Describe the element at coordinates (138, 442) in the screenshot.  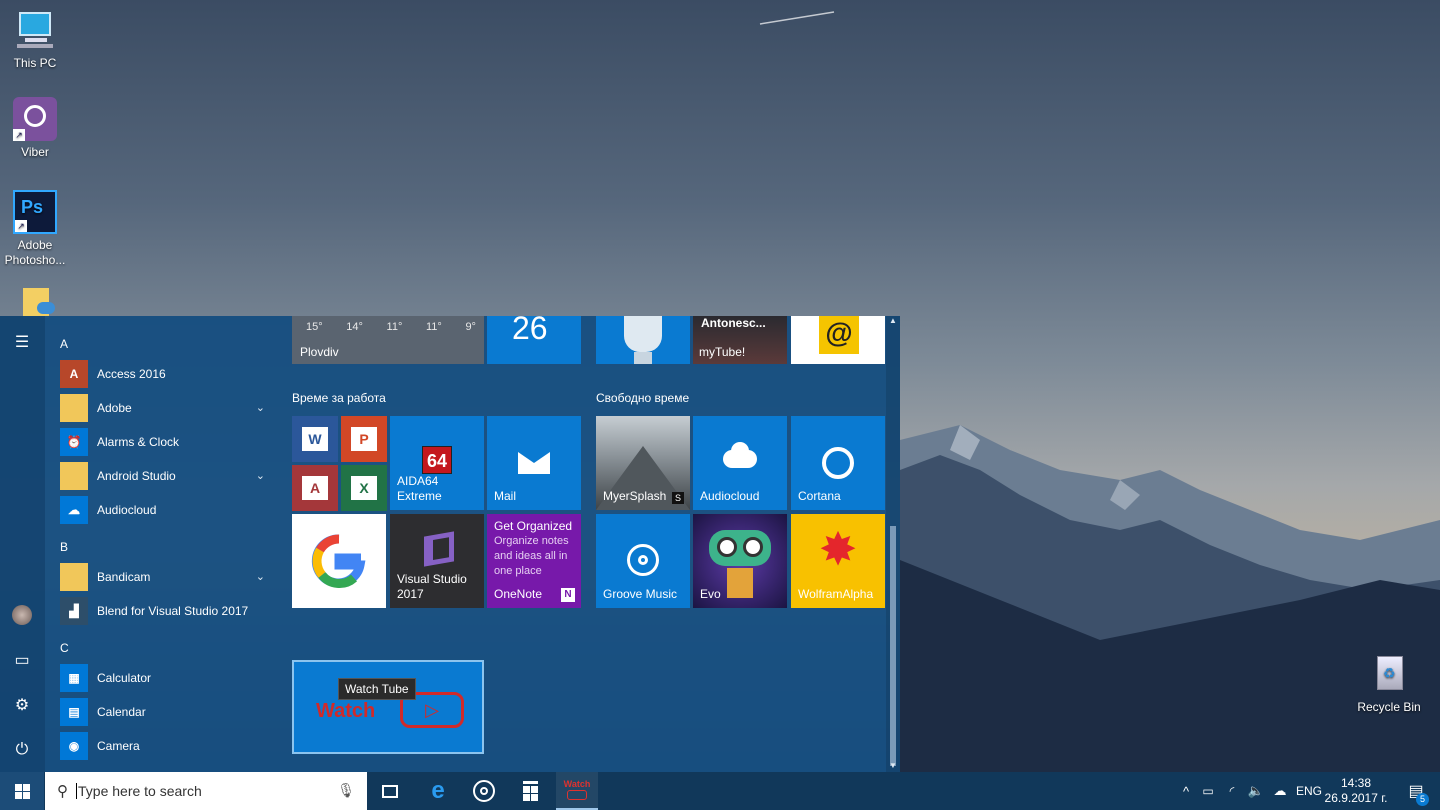
I see `app-label: Alarms & Clock` at that location.